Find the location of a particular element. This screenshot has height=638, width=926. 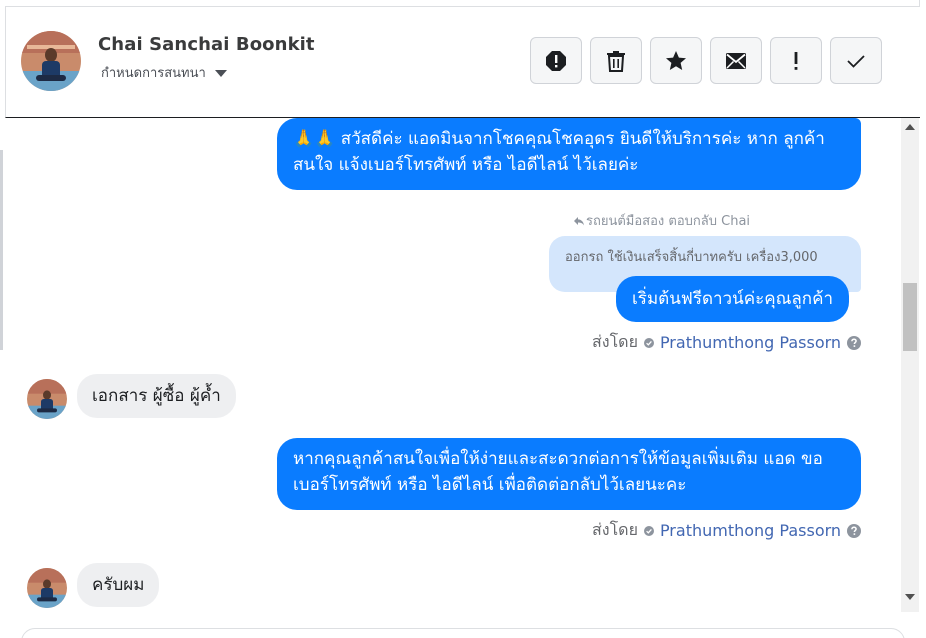

pray-emoji: 🙏🙏 is located at coordinates (314, 139).